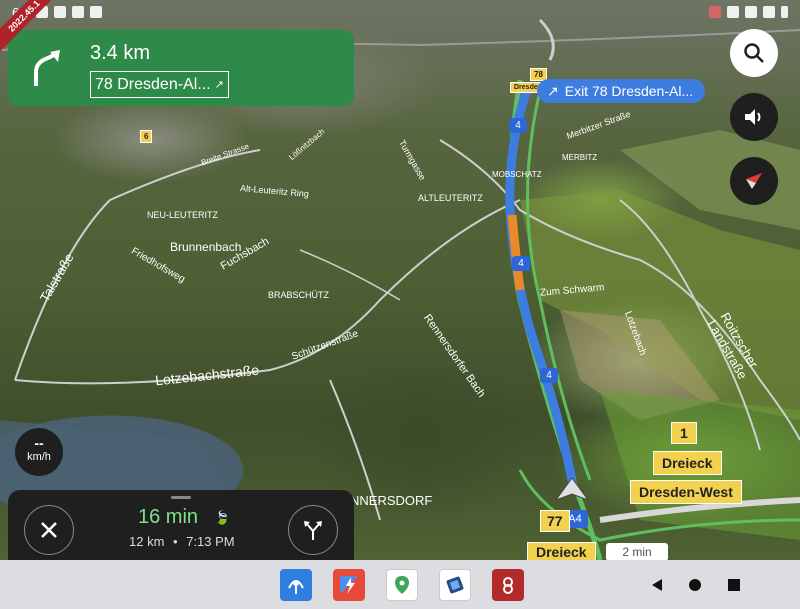  What do you see at coordinates (39, 443) in the screenshot?
I see `speed-value: --` at bounding box center [39, 443].